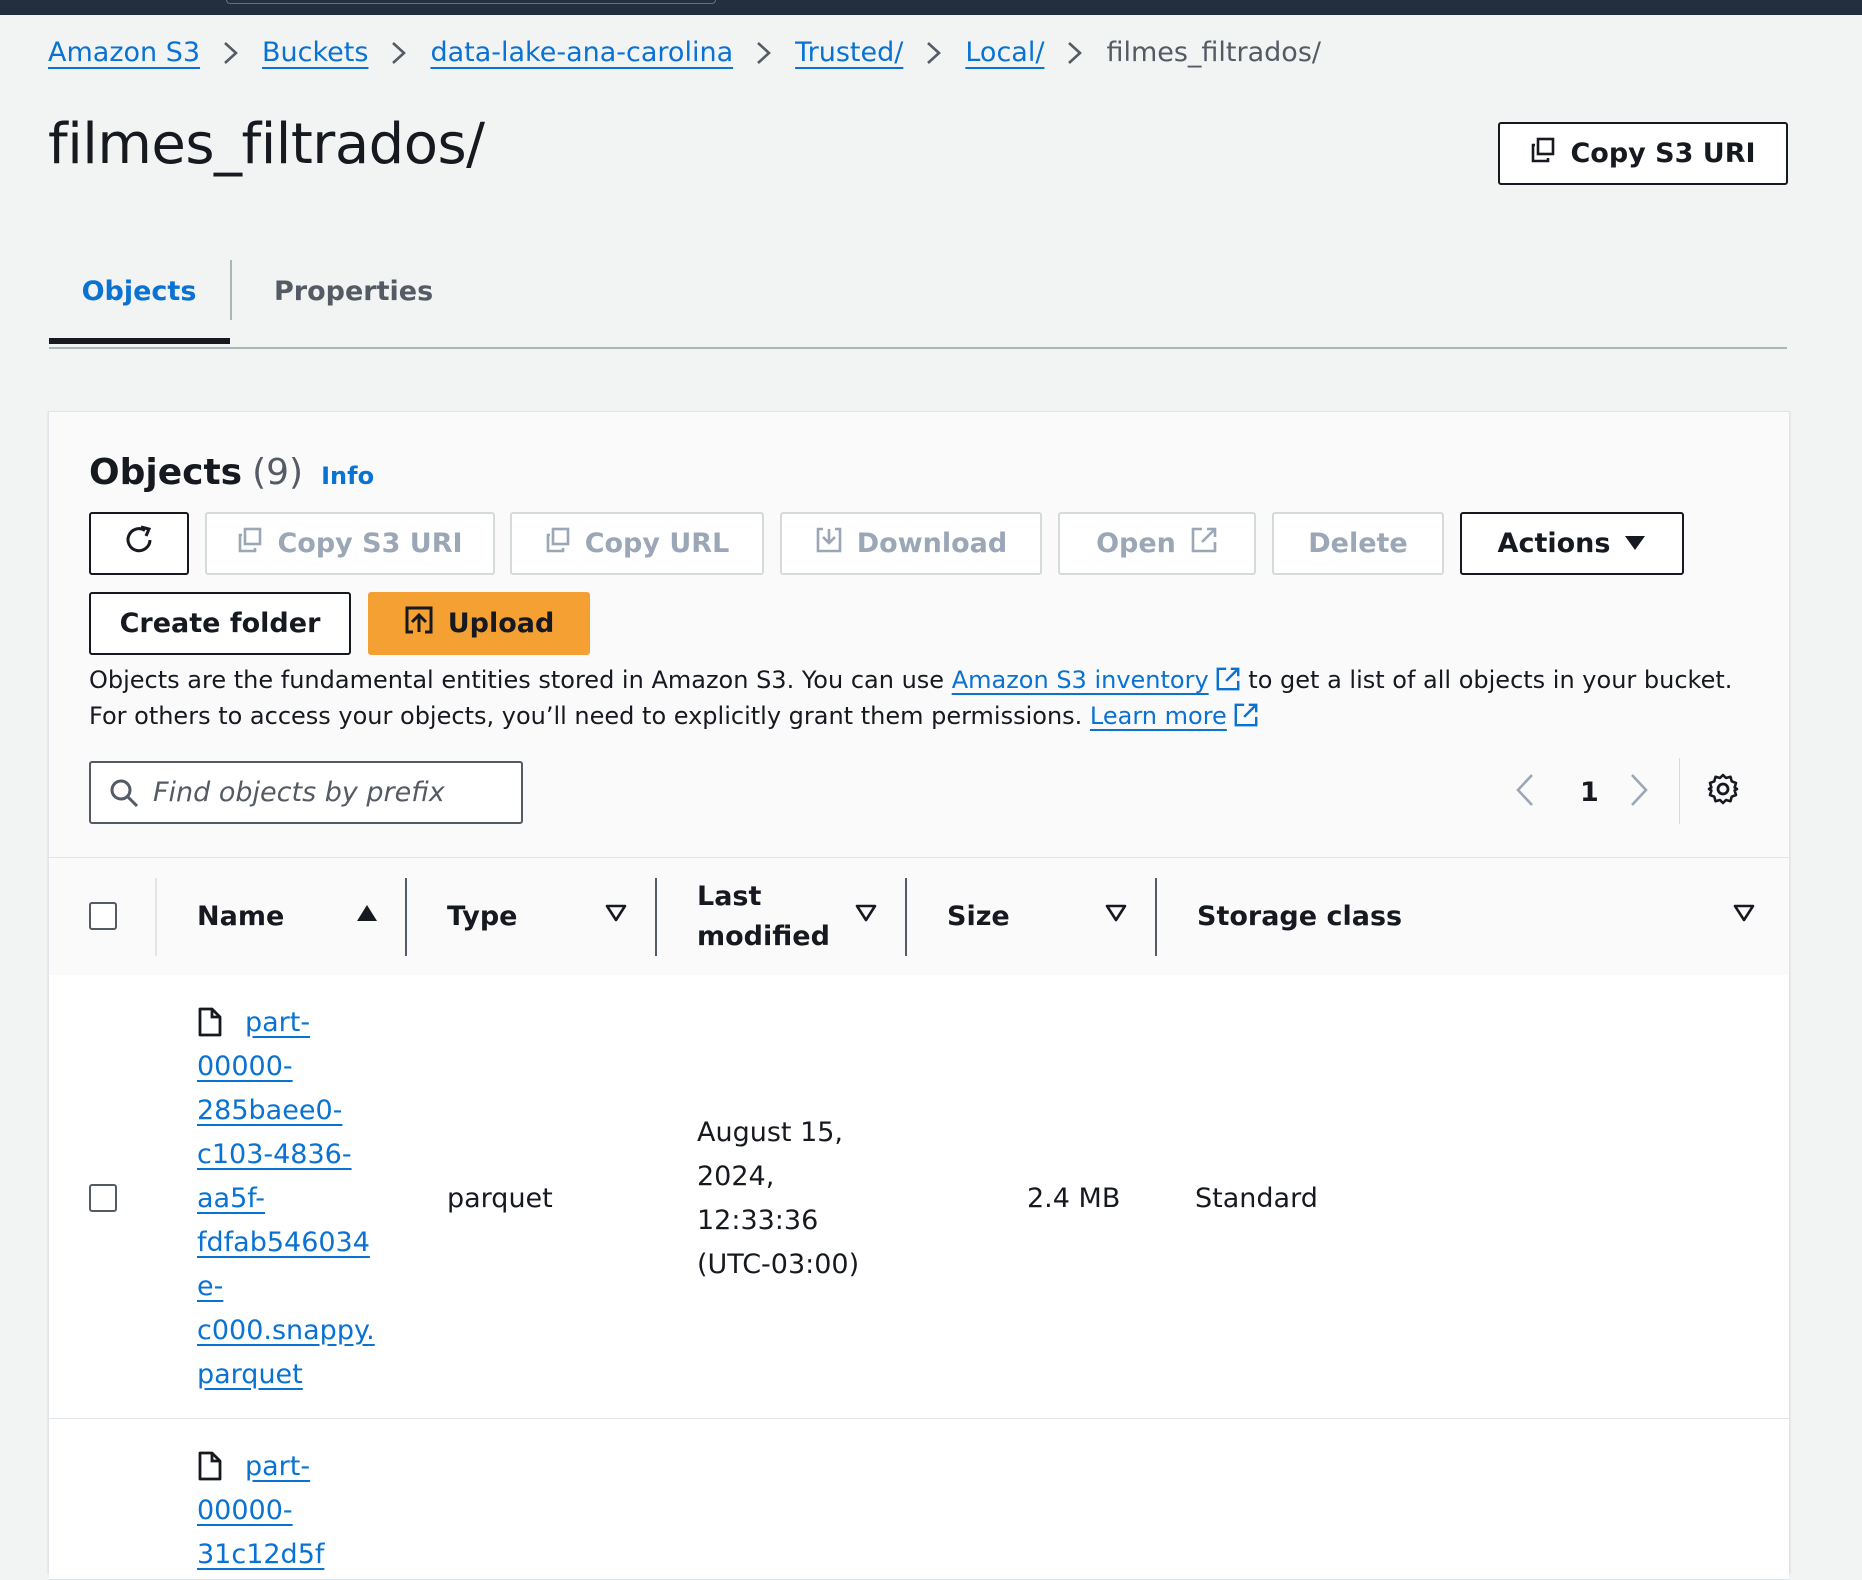 The image size is (1862, 1580). What do you see at coordinates (323, 792) in the screenshot?
I see `search-input` at bounding box center [323, 792].